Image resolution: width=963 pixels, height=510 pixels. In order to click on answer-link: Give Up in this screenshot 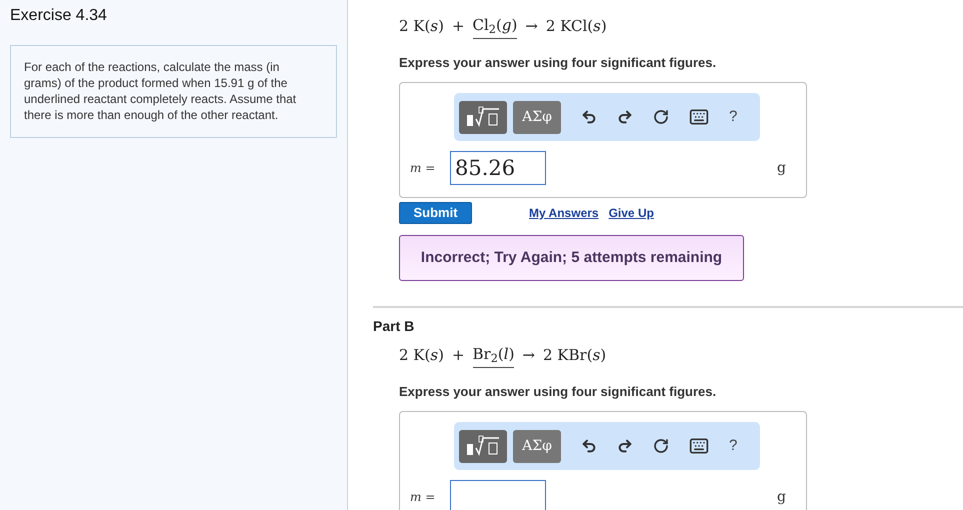, I will do `click(631, 213)`.